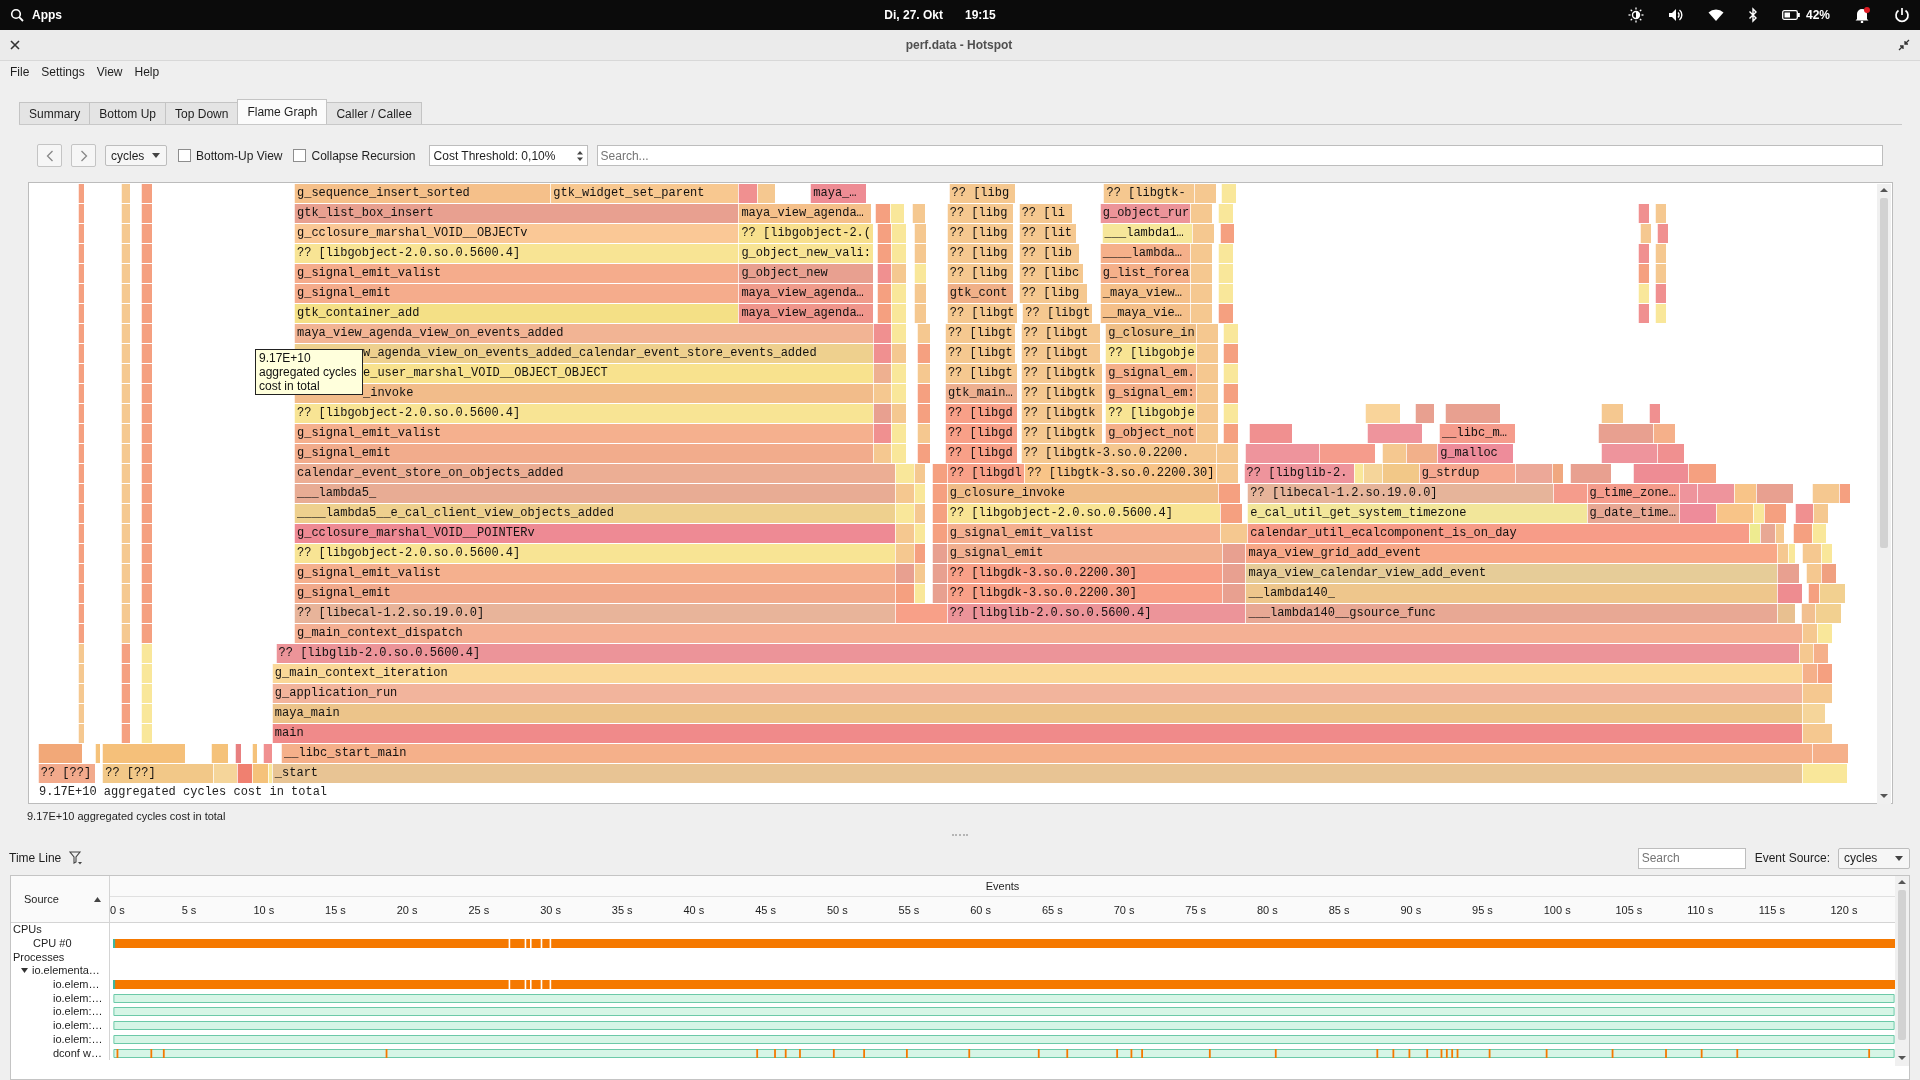  I want to click on axis-tick-label: 120 s, so click(1844, 909).